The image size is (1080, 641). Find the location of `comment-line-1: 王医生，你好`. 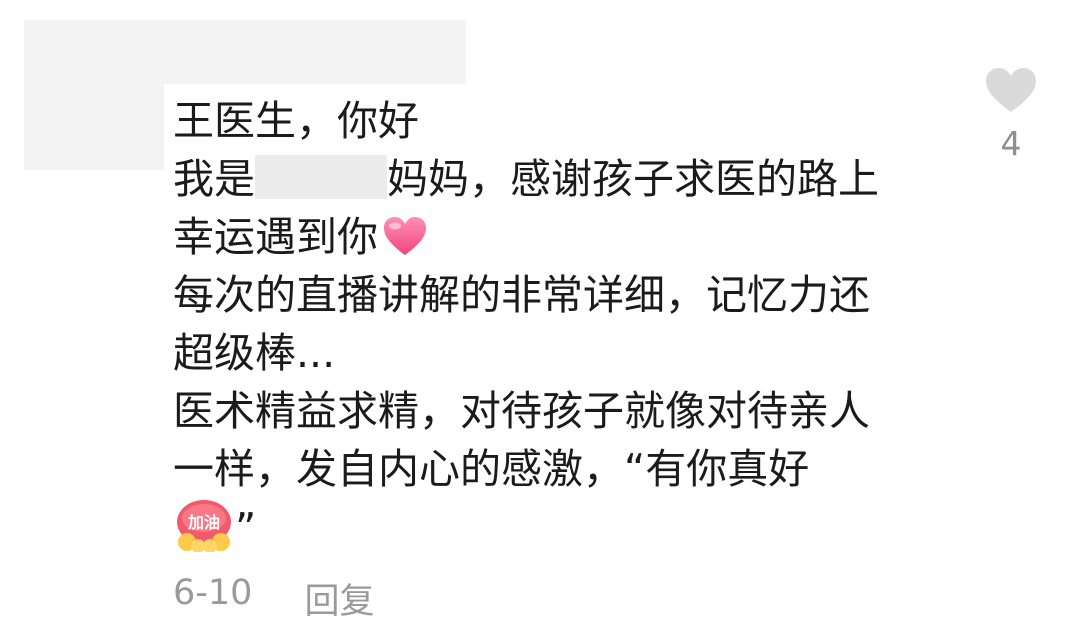

comment-line-1: 王医生，你好 is located at coordinates (296, 121).